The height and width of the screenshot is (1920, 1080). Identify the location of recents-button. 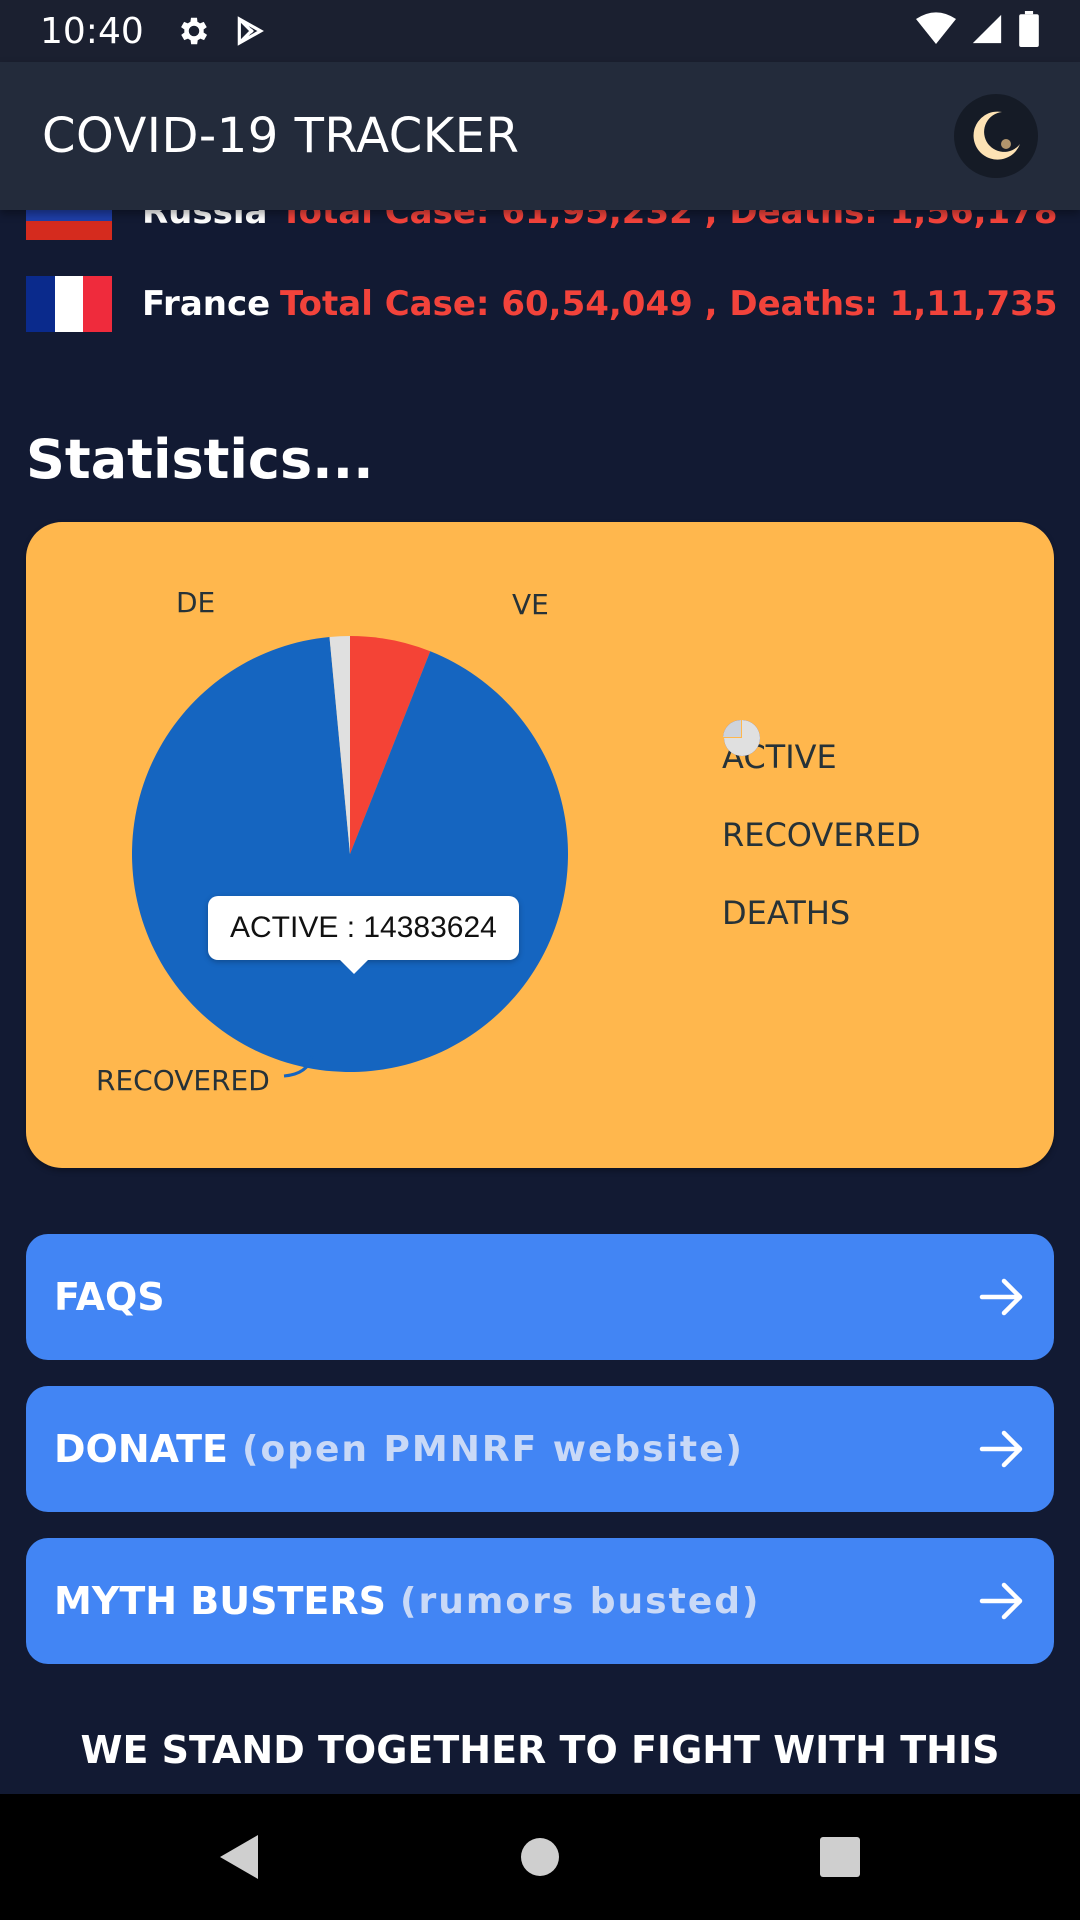
(840, 1857).